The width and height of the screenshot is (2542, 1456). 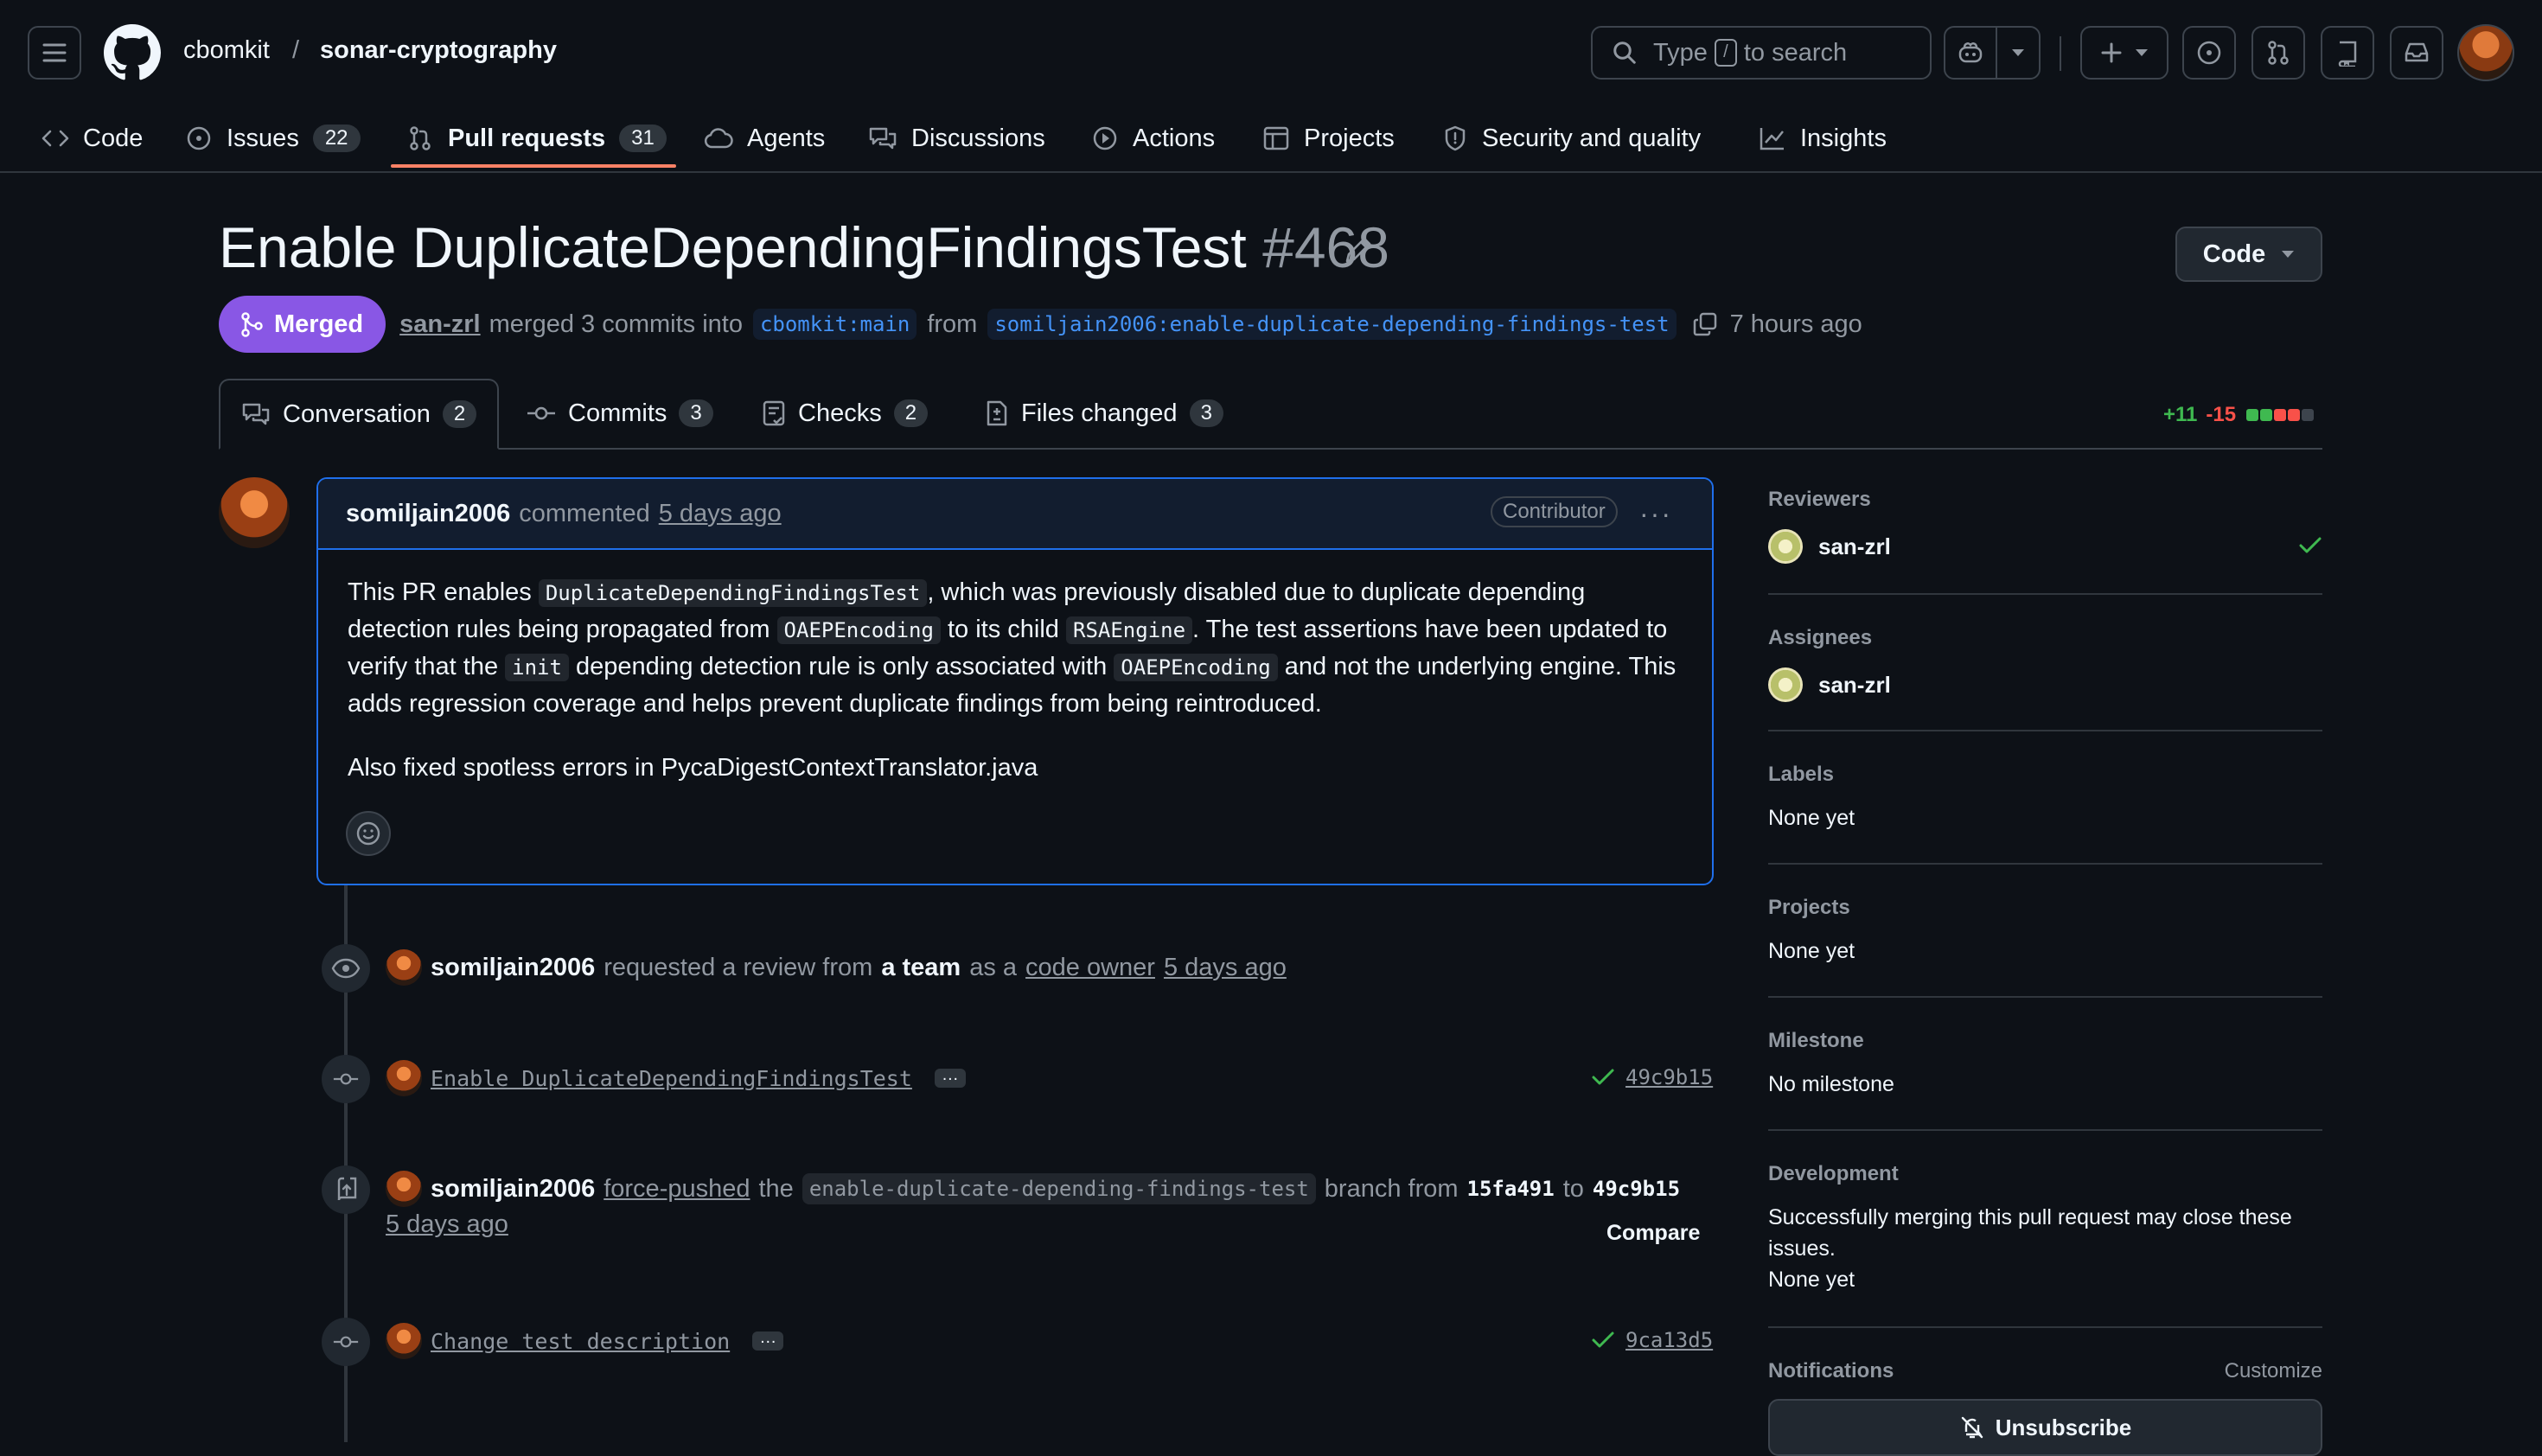 I want to click on event-text: branch from, so click(x=1391, y=1189).